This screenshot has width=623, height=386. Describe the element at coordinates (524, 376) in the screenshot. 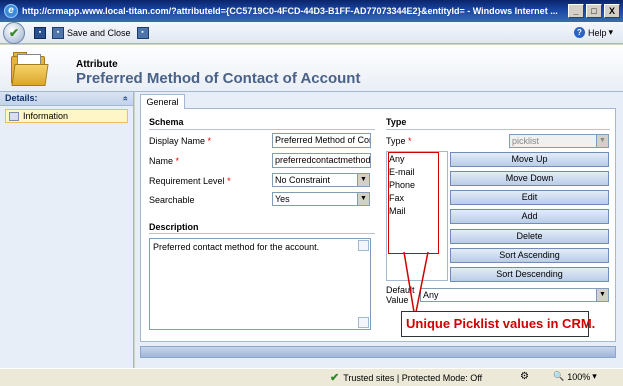

I see `tools-icon: ⚙` at that location.